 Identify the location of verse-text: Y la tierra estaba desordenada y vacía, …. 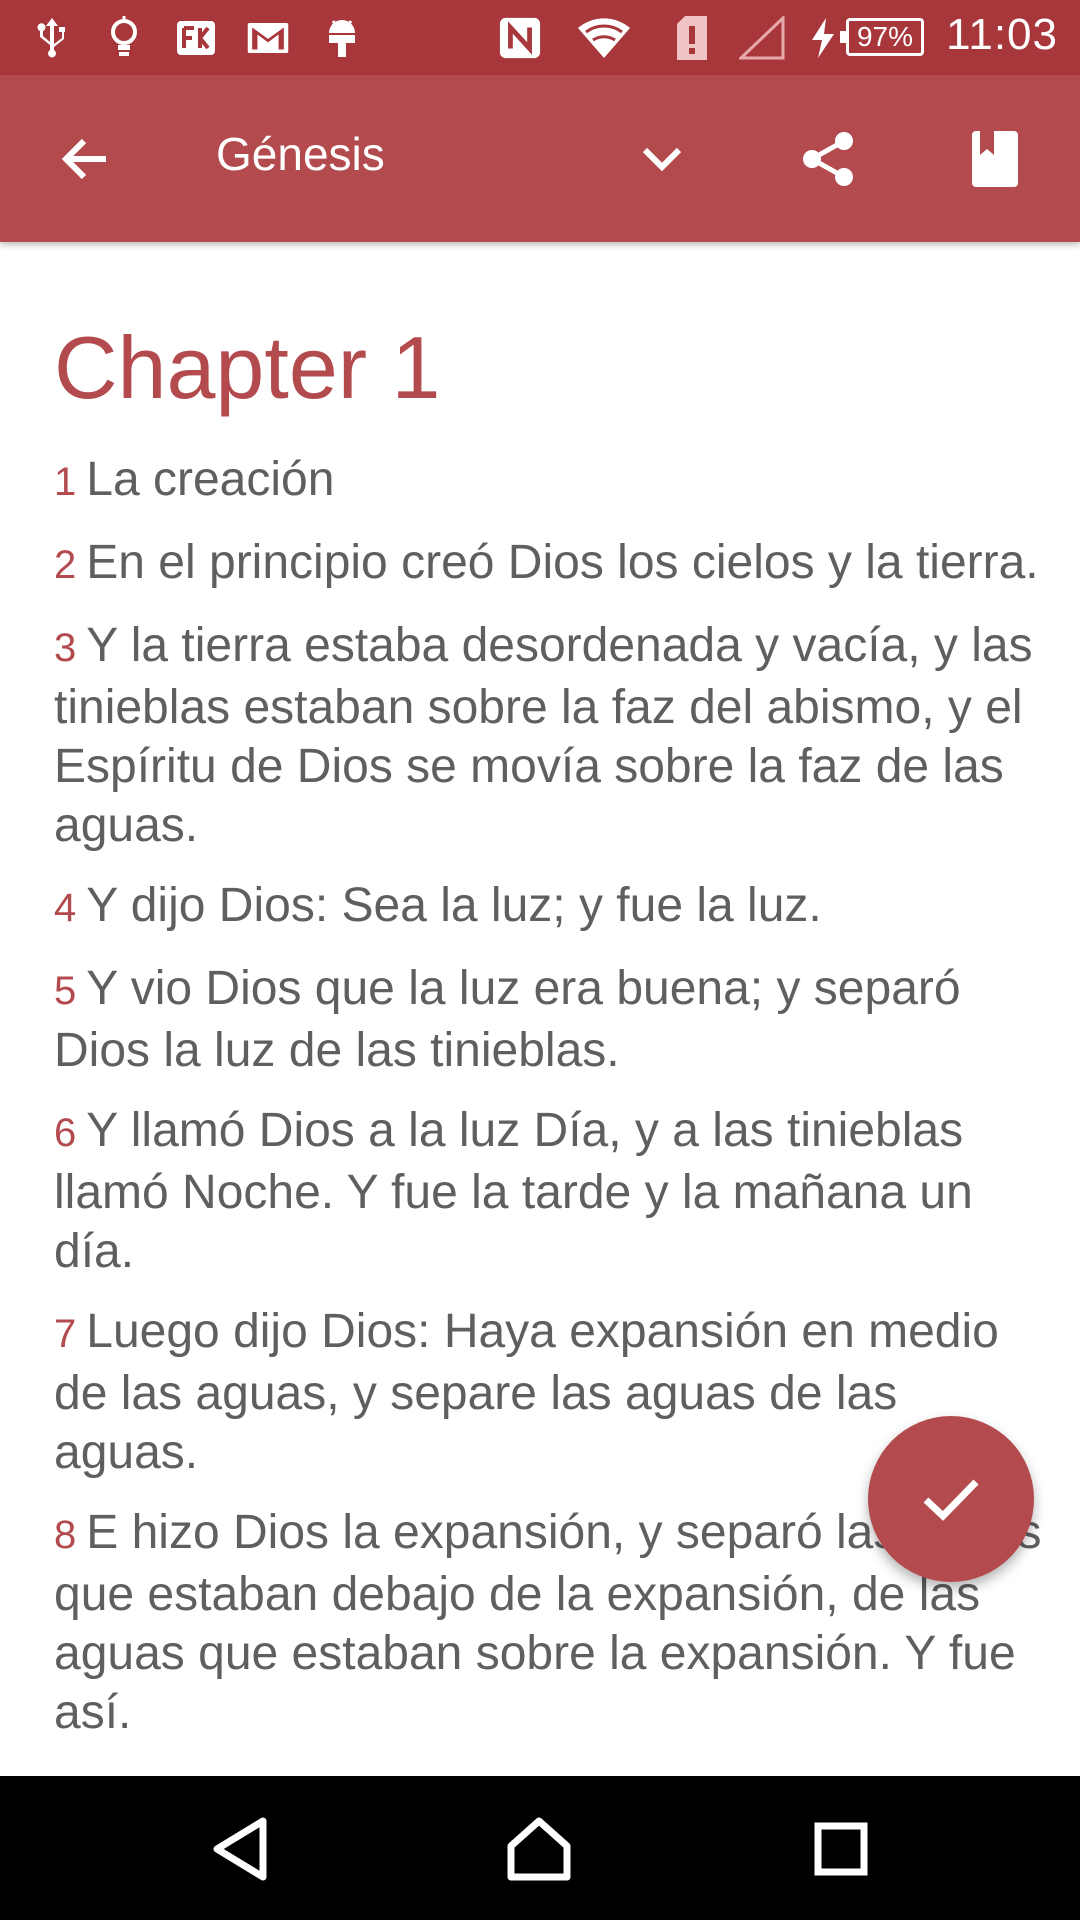
(543, 735).